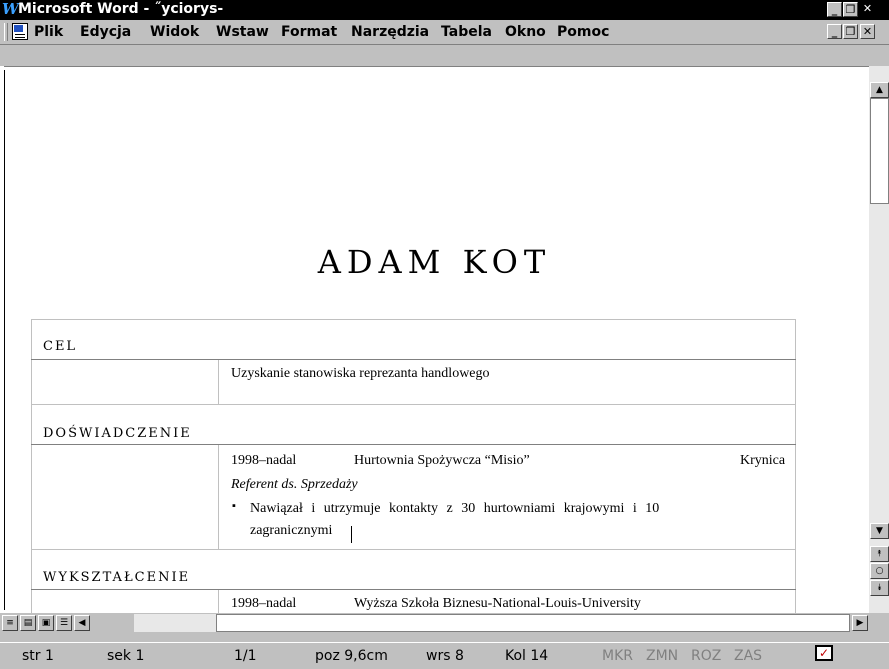 Image resolution: width=889 pixels, height=669 pixels. What do you see at coordinates (879, 90) in the screenshot?
I see `scroll-up-button: ▲` at bounding box center [879, 90].